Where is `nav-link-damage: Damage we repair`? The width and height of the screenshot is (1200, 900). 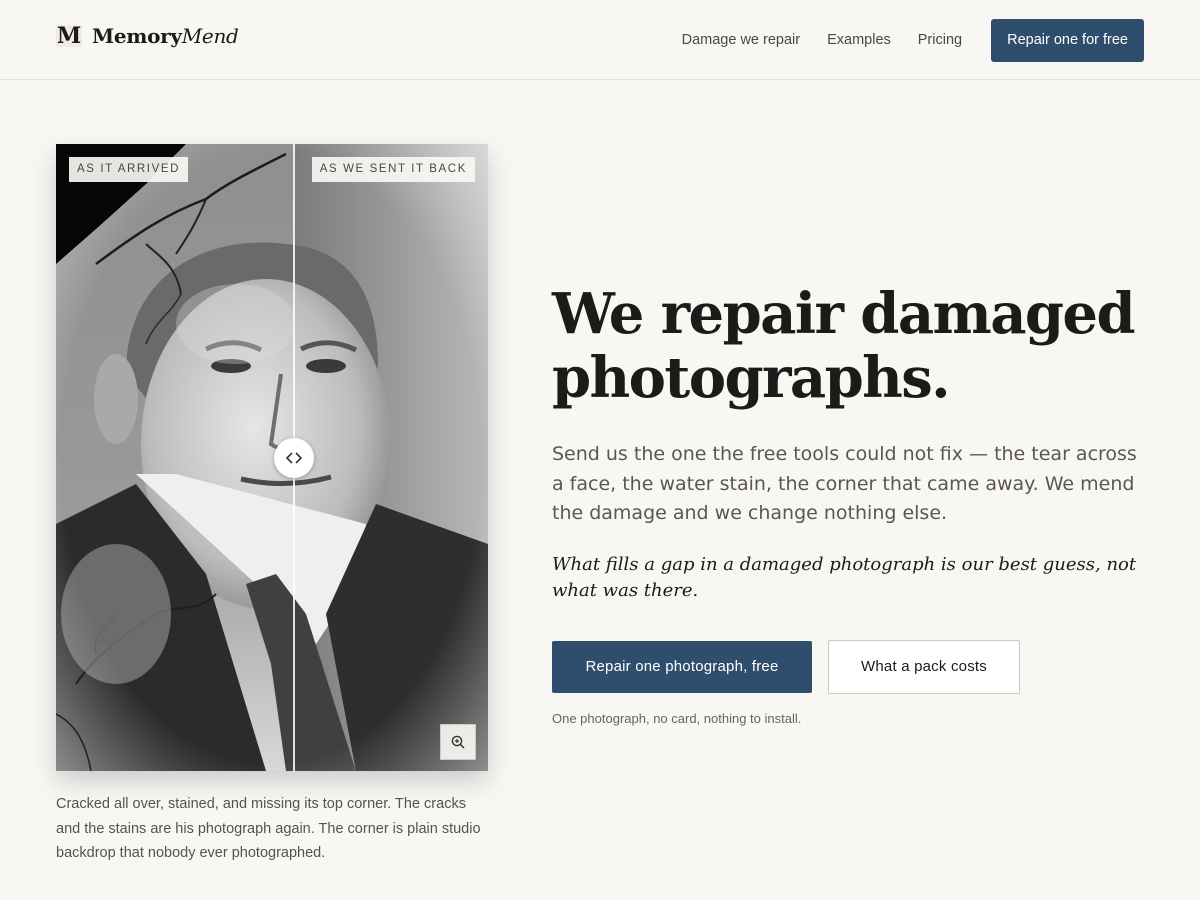 nav-link-damage: Damage we repair is located at coordinates (741, 40).